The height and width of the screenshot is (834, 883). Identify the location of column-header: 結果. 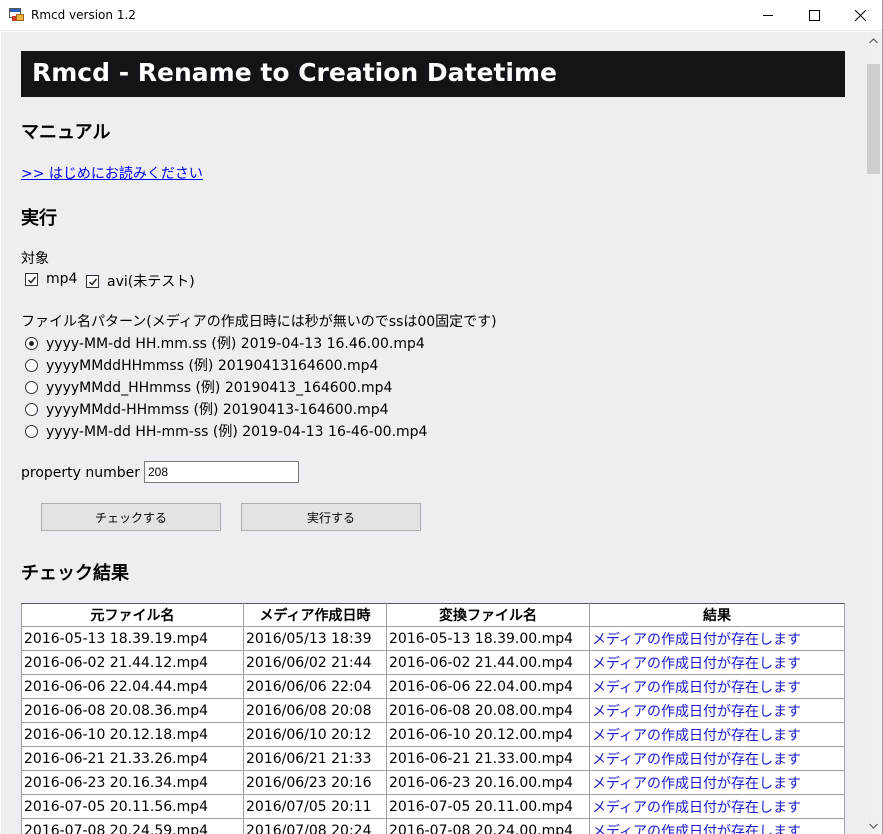
(717, 615).